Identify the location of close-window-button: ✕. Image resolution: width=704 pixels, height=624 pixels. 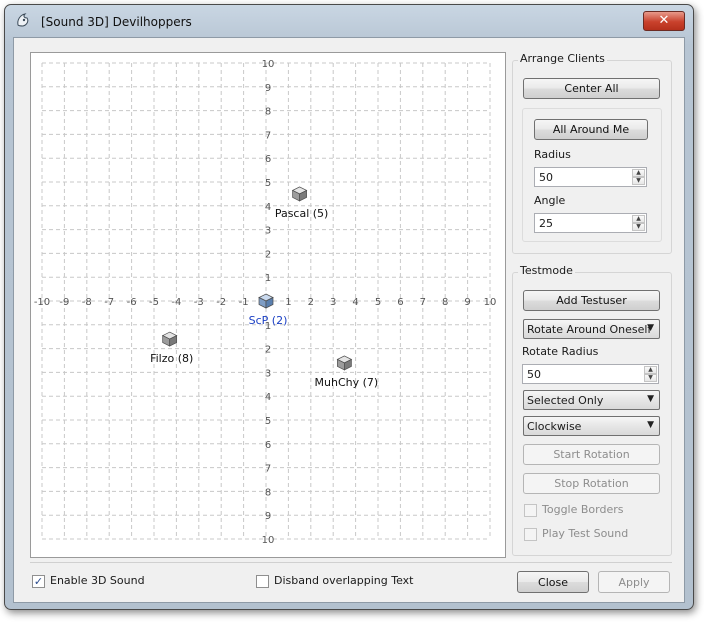
(664, 21).